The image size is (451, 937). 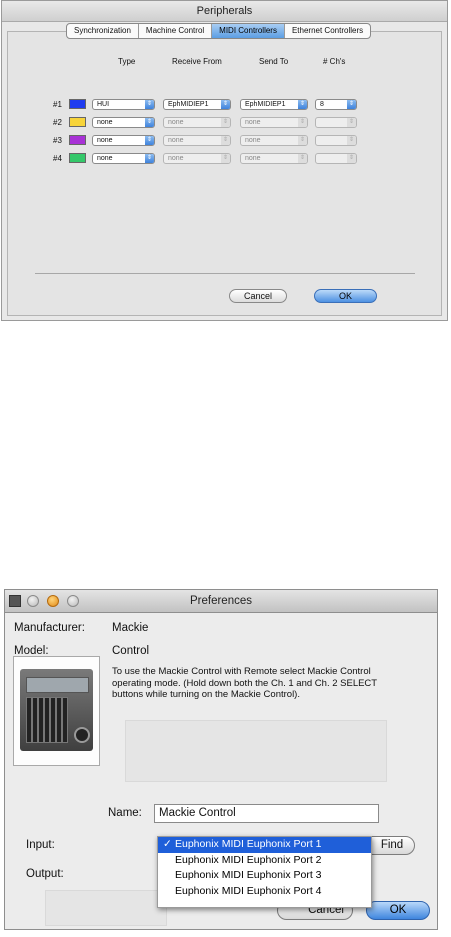 I want to click on menu-item-port-3: Euphonix MIDI Euphonix Port 3, so click(x=264, y=876).